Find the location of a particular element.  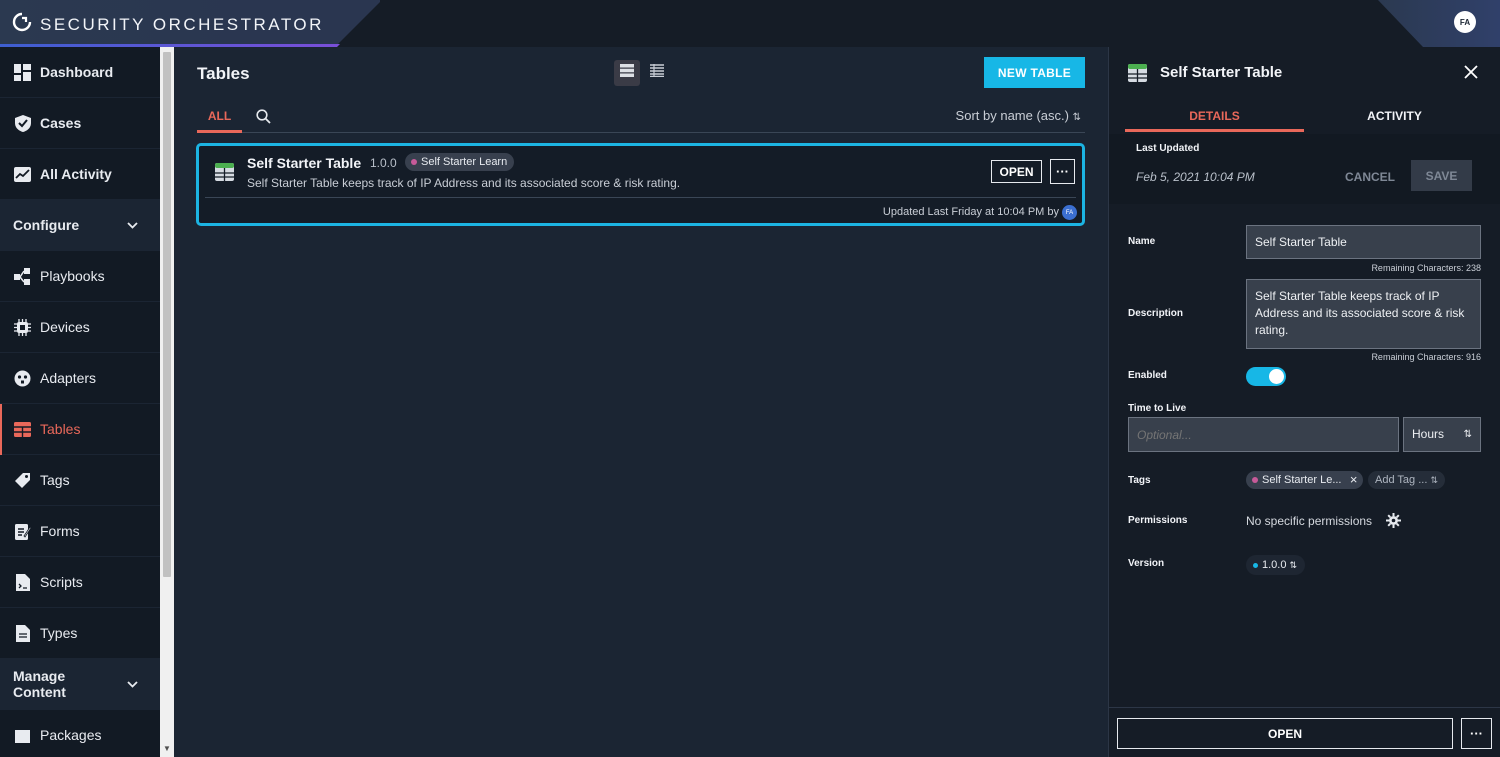

card-title: Self Starter Table is located at coordinates (304, 163).